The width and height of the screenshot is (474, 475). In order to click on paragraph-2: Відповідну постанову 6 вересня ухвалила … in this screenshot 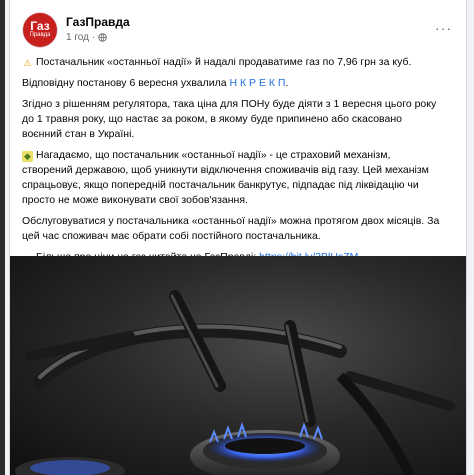, I will do `click(155, 83)`.